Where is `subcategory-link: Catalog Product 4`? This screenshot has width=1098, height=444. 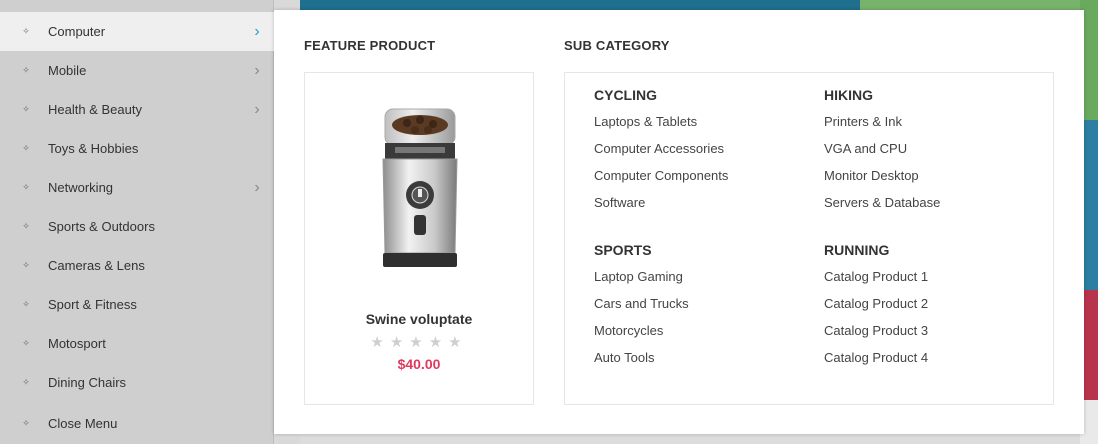
subcategory-link: Catalog Product 4 is located at coordinates (876, 363).